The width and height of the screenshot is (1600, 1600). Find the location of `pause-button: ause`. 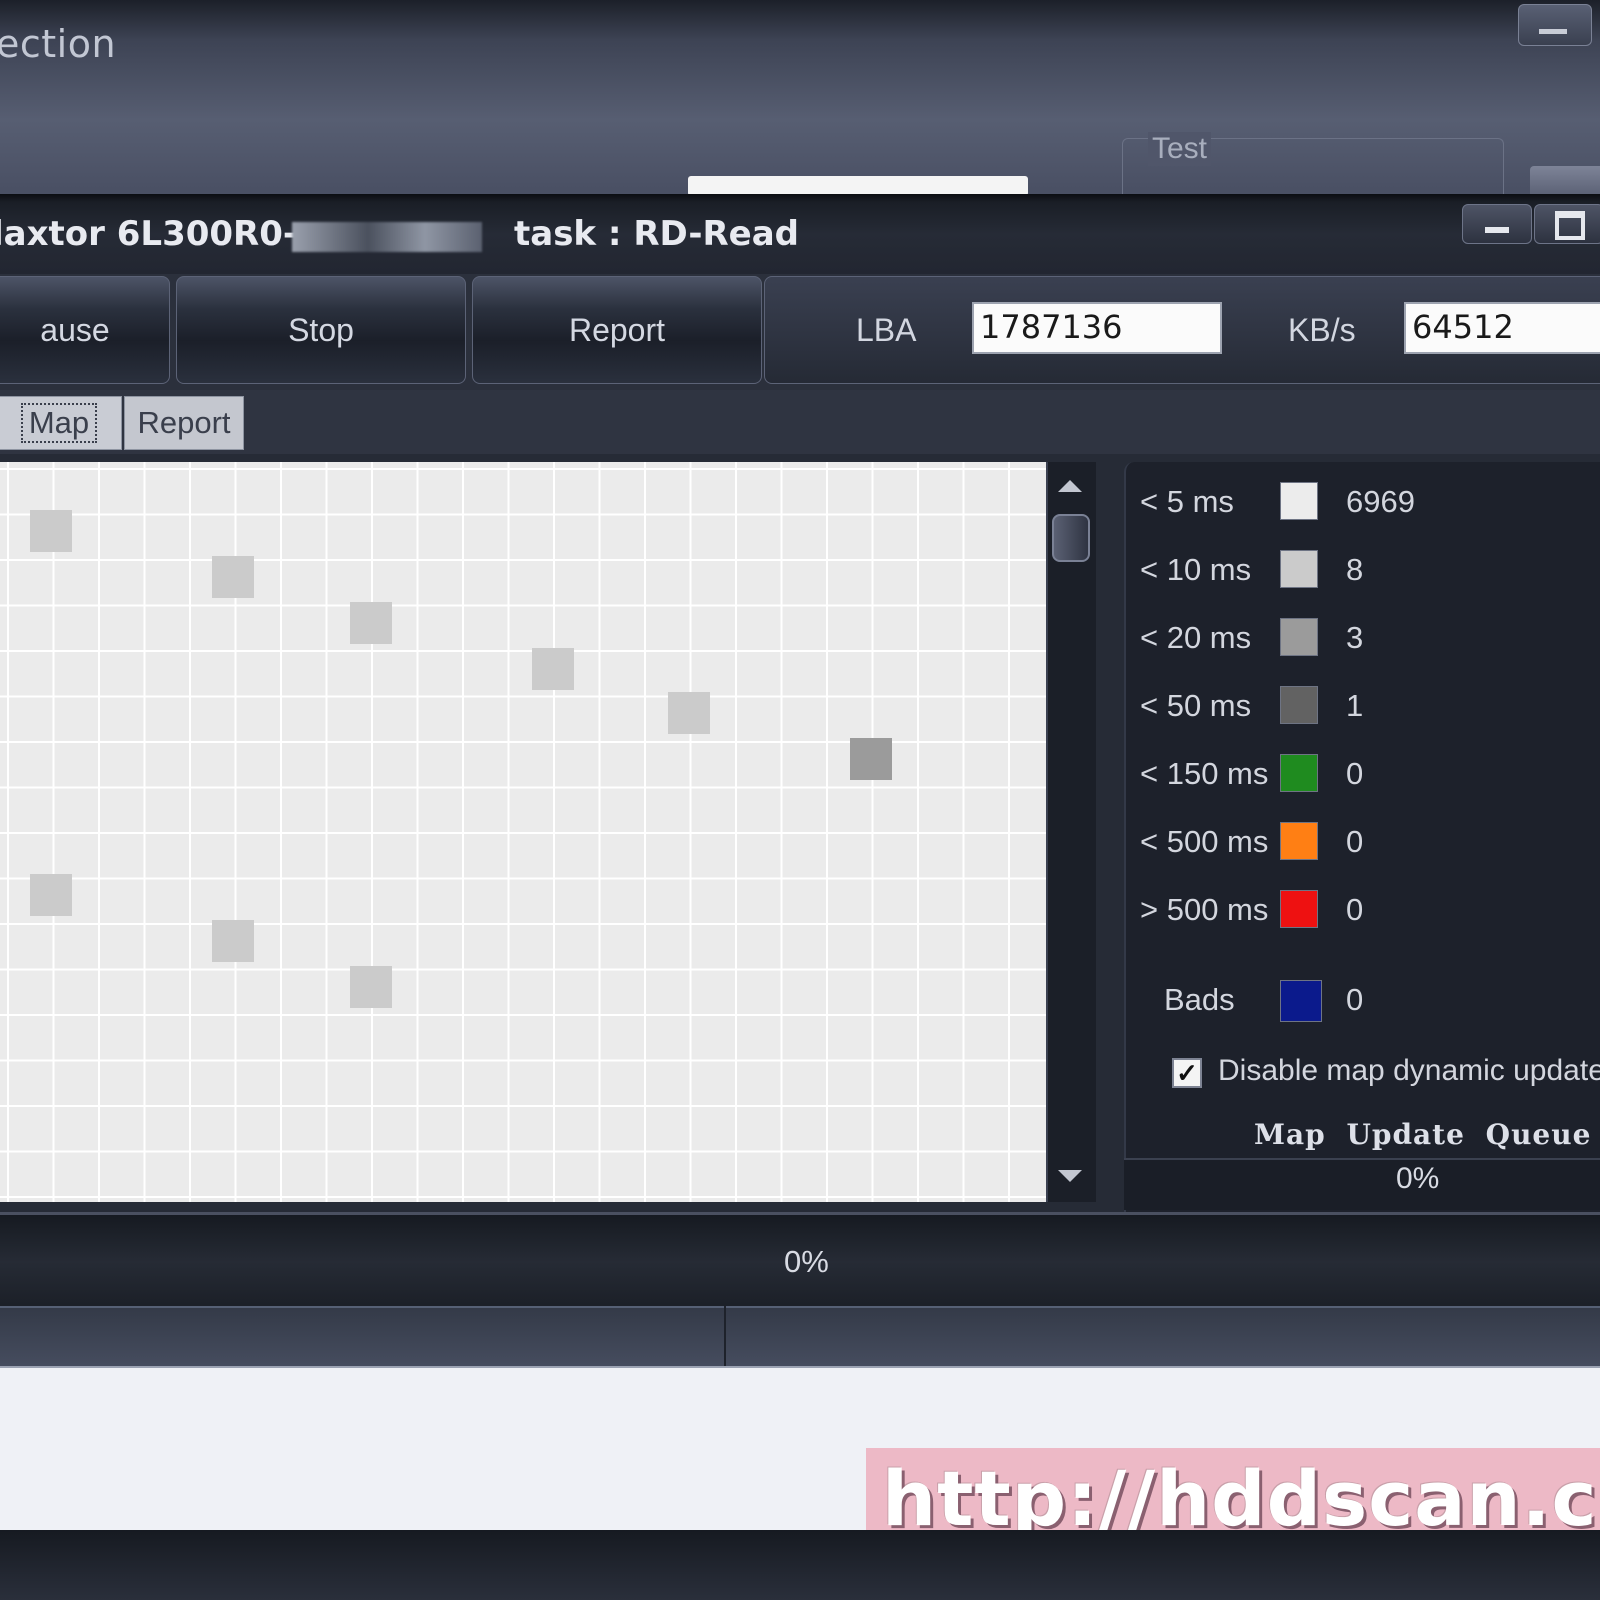

pause-button: ause is located at coordinates (85, 330).